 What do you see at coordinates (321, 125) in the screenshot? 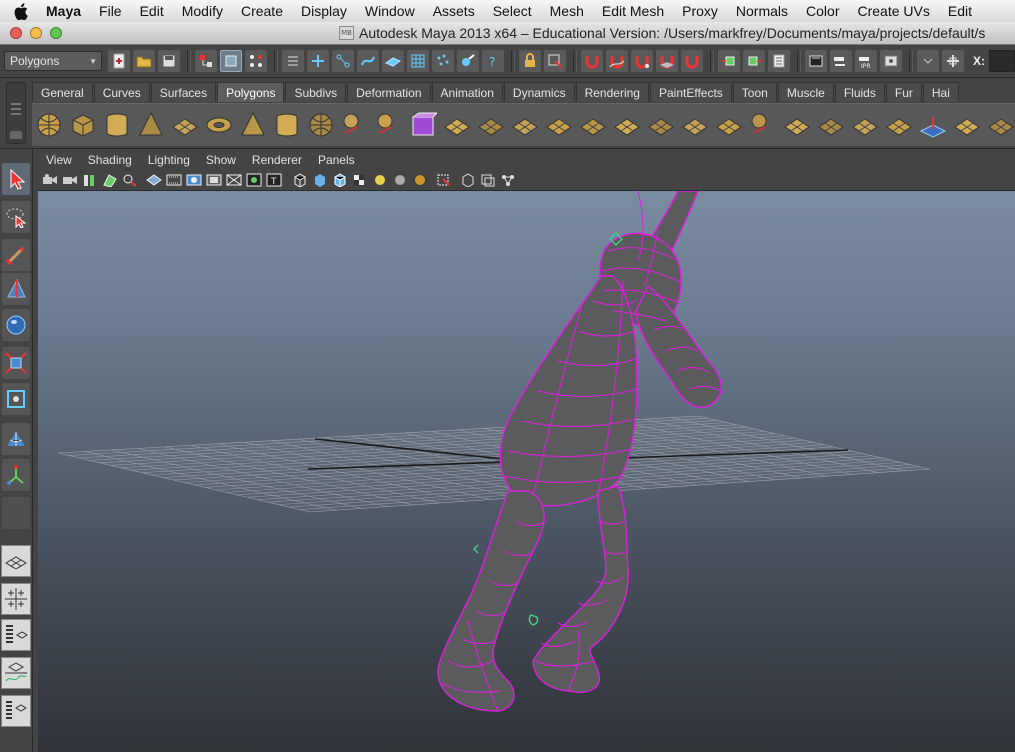
I see `soccer-ball-icon` at bounding box center [321, 125].